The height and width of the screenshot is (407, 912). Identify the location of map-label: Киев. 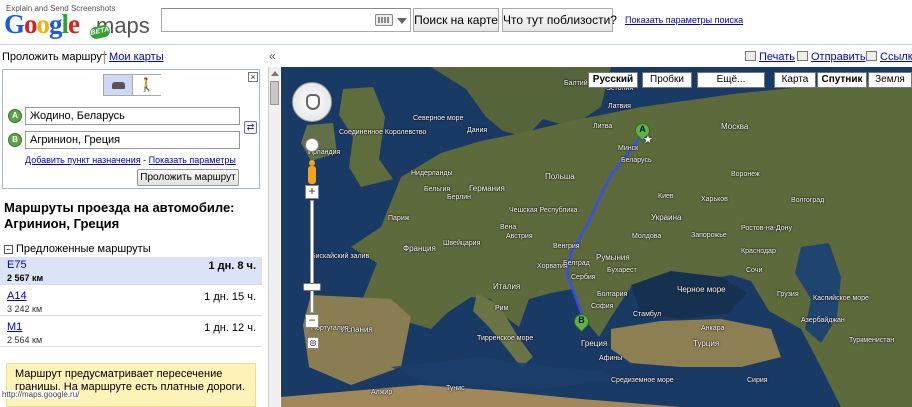
(666, 196).